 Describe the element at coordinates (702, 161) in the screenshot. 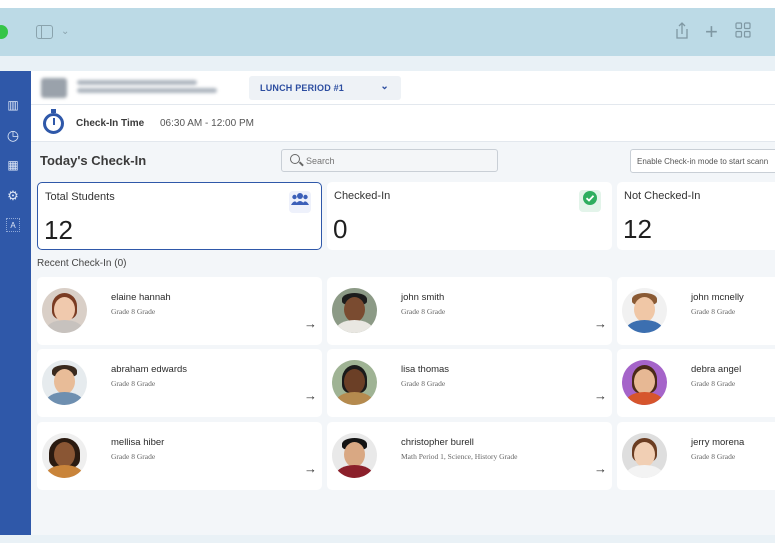

I see `checkin-mode-field: Enable Check-in mode to start scann` at that location.